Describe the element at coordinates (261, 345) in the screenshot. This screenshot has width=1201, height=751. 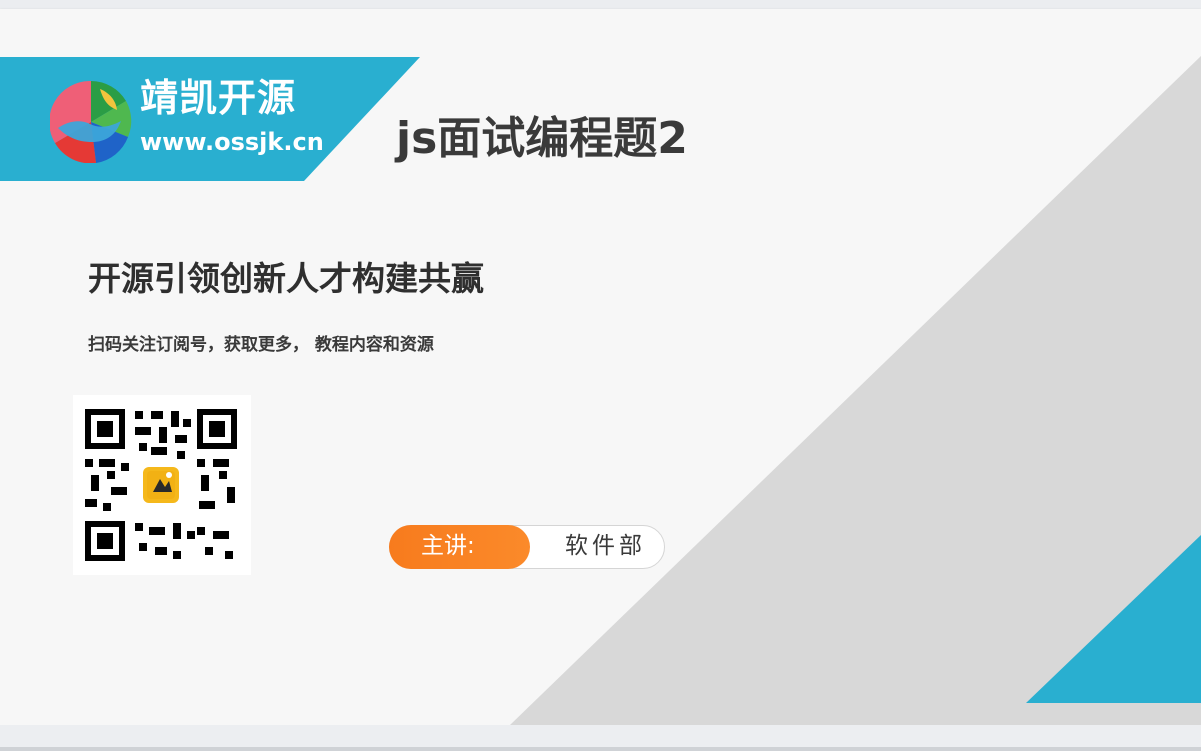
I see `subscription-subtitle: 扫码关注订阅号，获取更多， 教程内容和资源` at that location.